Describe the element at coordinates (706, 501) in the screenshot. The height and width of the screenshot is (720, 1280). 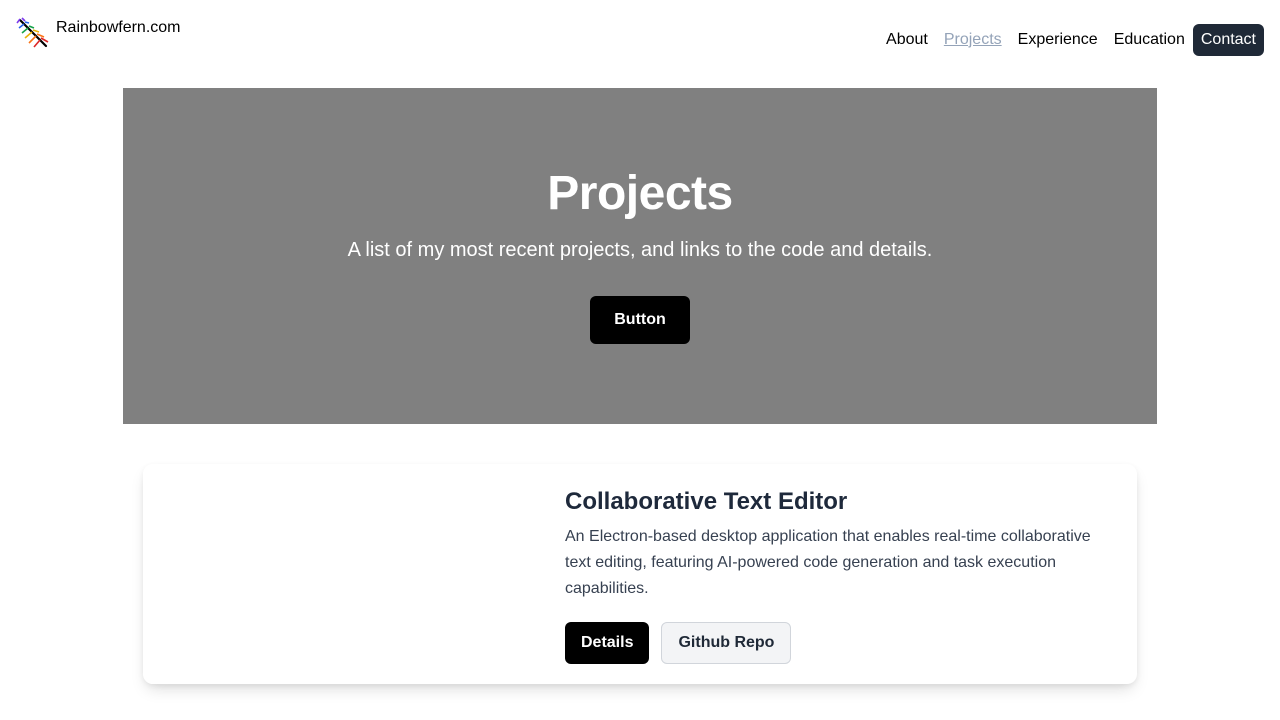
I see `project-title: Collaborative Text Editor` at that location.